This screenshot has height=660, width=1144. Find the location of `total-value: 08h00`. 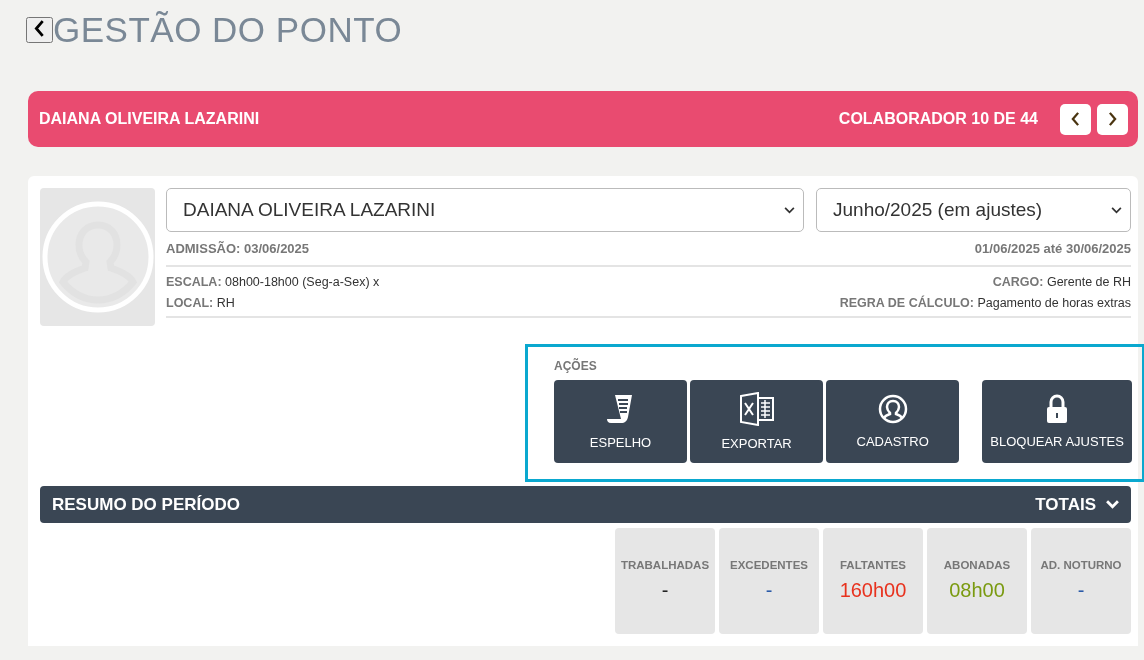

total-value: 08h00 is located at coordinates (977, 590).